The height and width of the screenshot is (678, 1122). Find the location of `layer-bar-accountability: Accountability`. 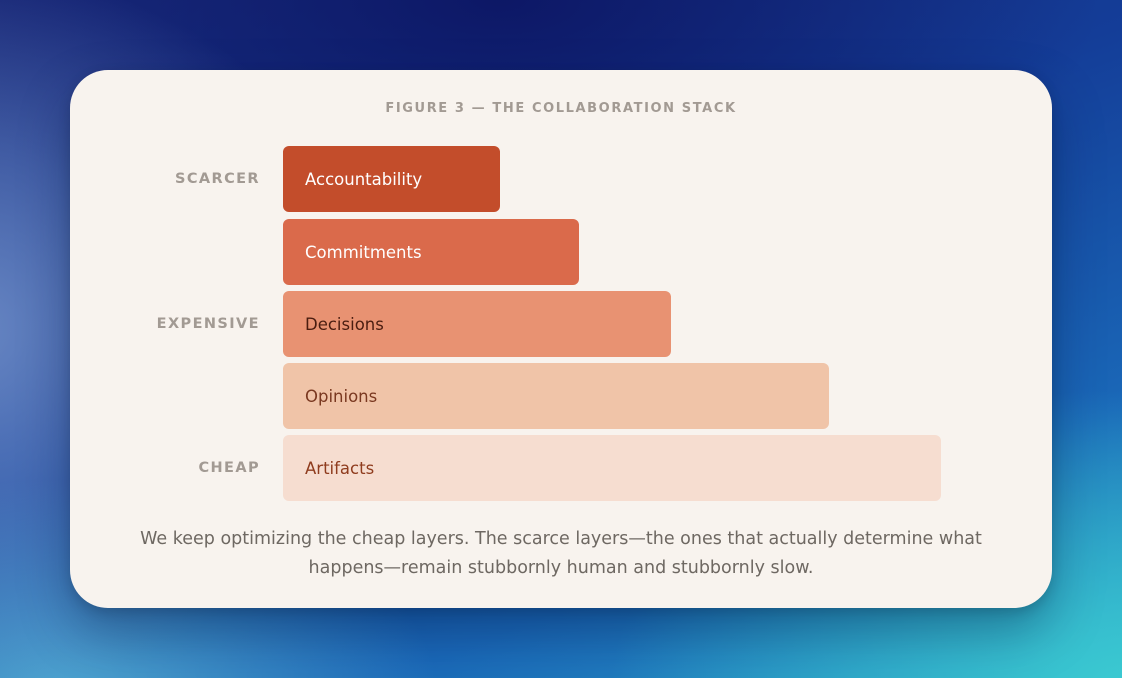

layer-bar-accountability: Accountability is located at coordinates (391, 179).